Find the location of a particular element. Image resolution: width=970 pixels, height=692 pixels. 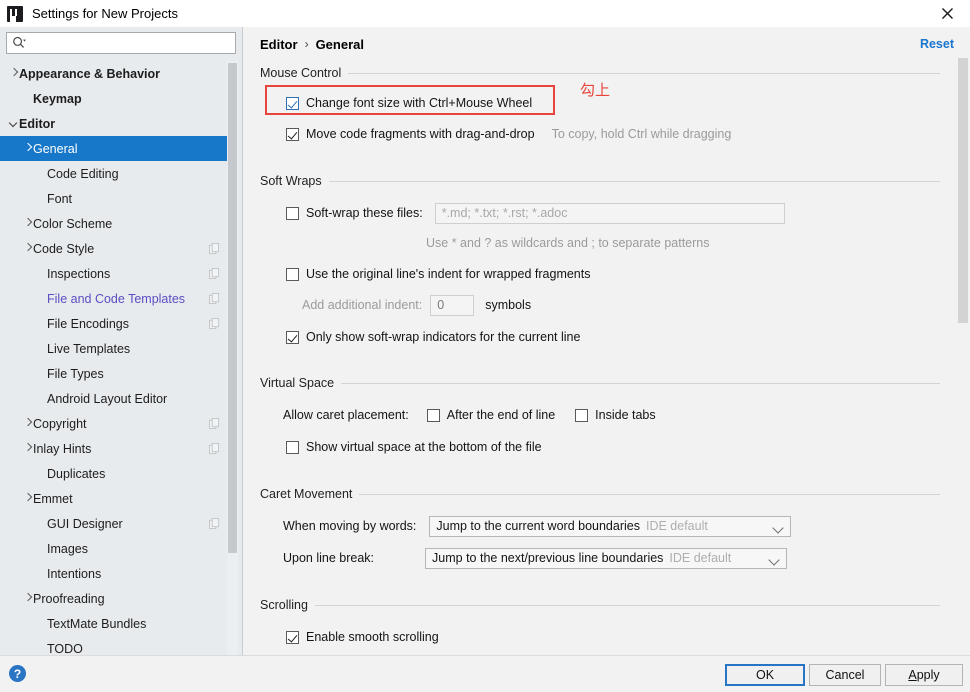

search-box is located at coordinates (121, 43).